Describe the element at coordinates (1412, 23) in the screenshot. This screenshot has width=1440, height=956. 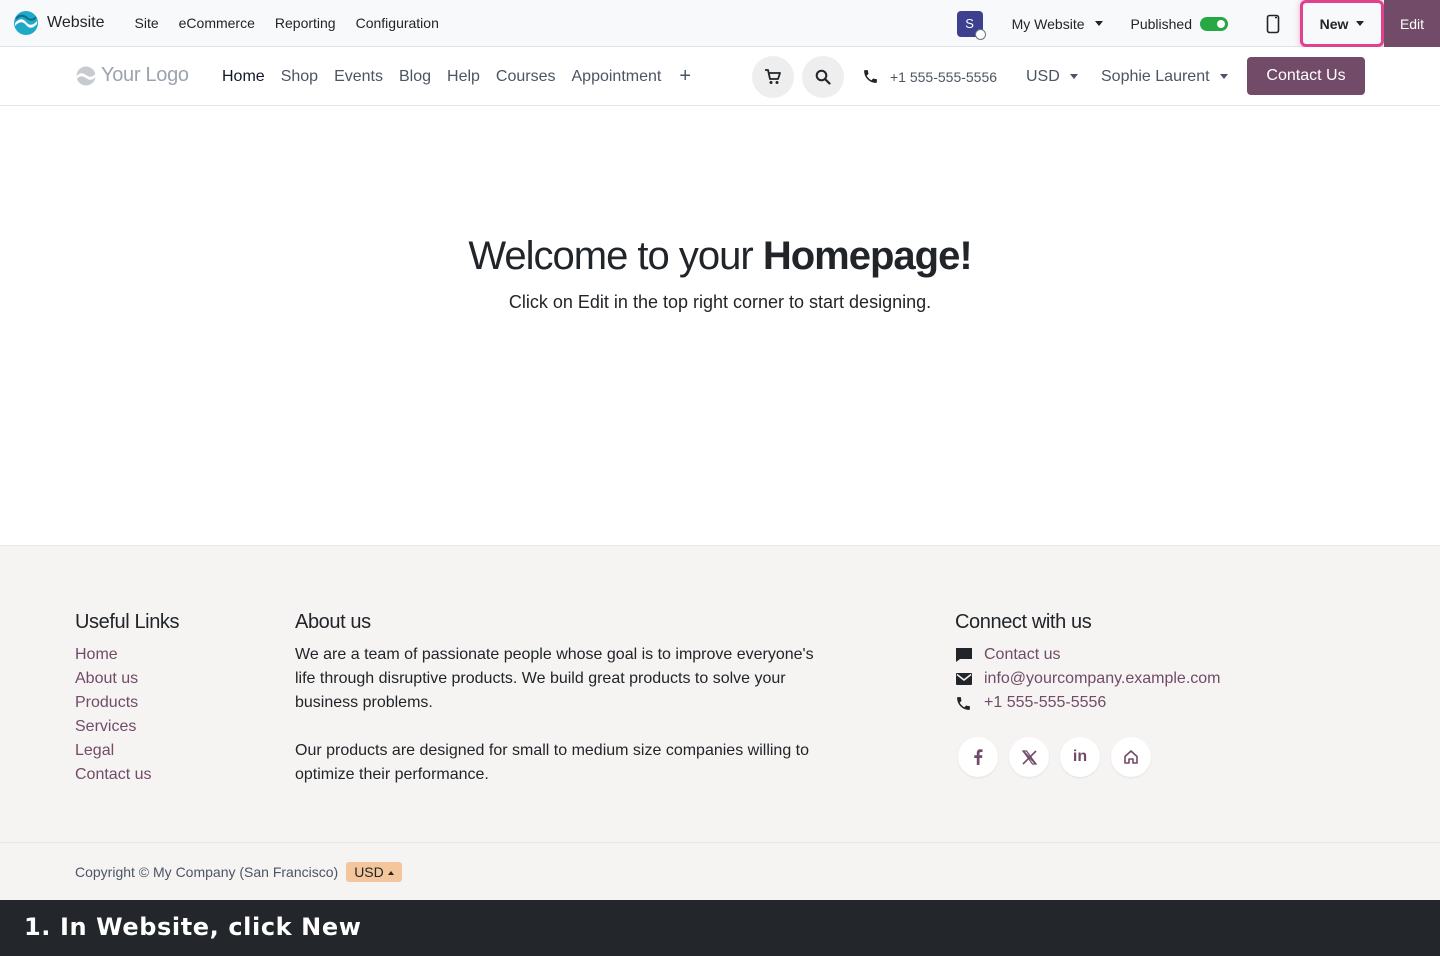
I see `edit-button: Edit` at that location.